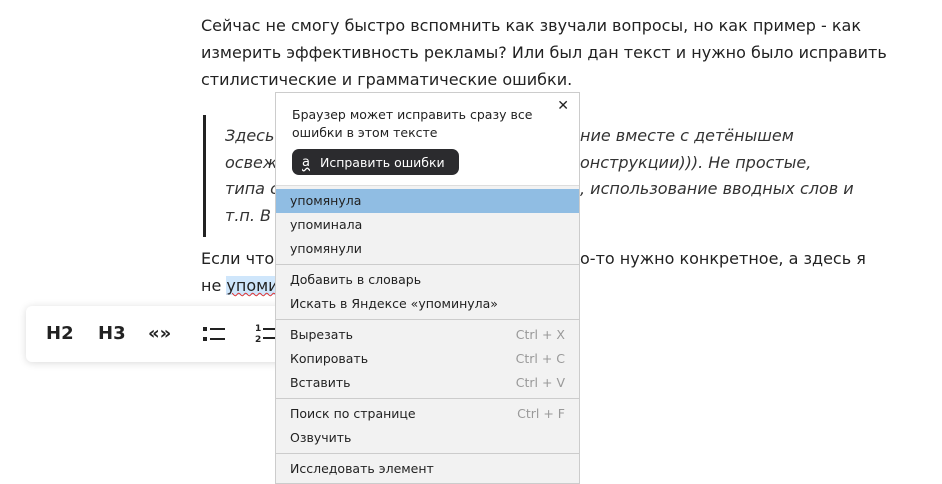 This screenshot has width=942, height=484. Describe the element at coordinates (427, 225) in the screenshot. I see `suggestion-item: упоминала` at that location.